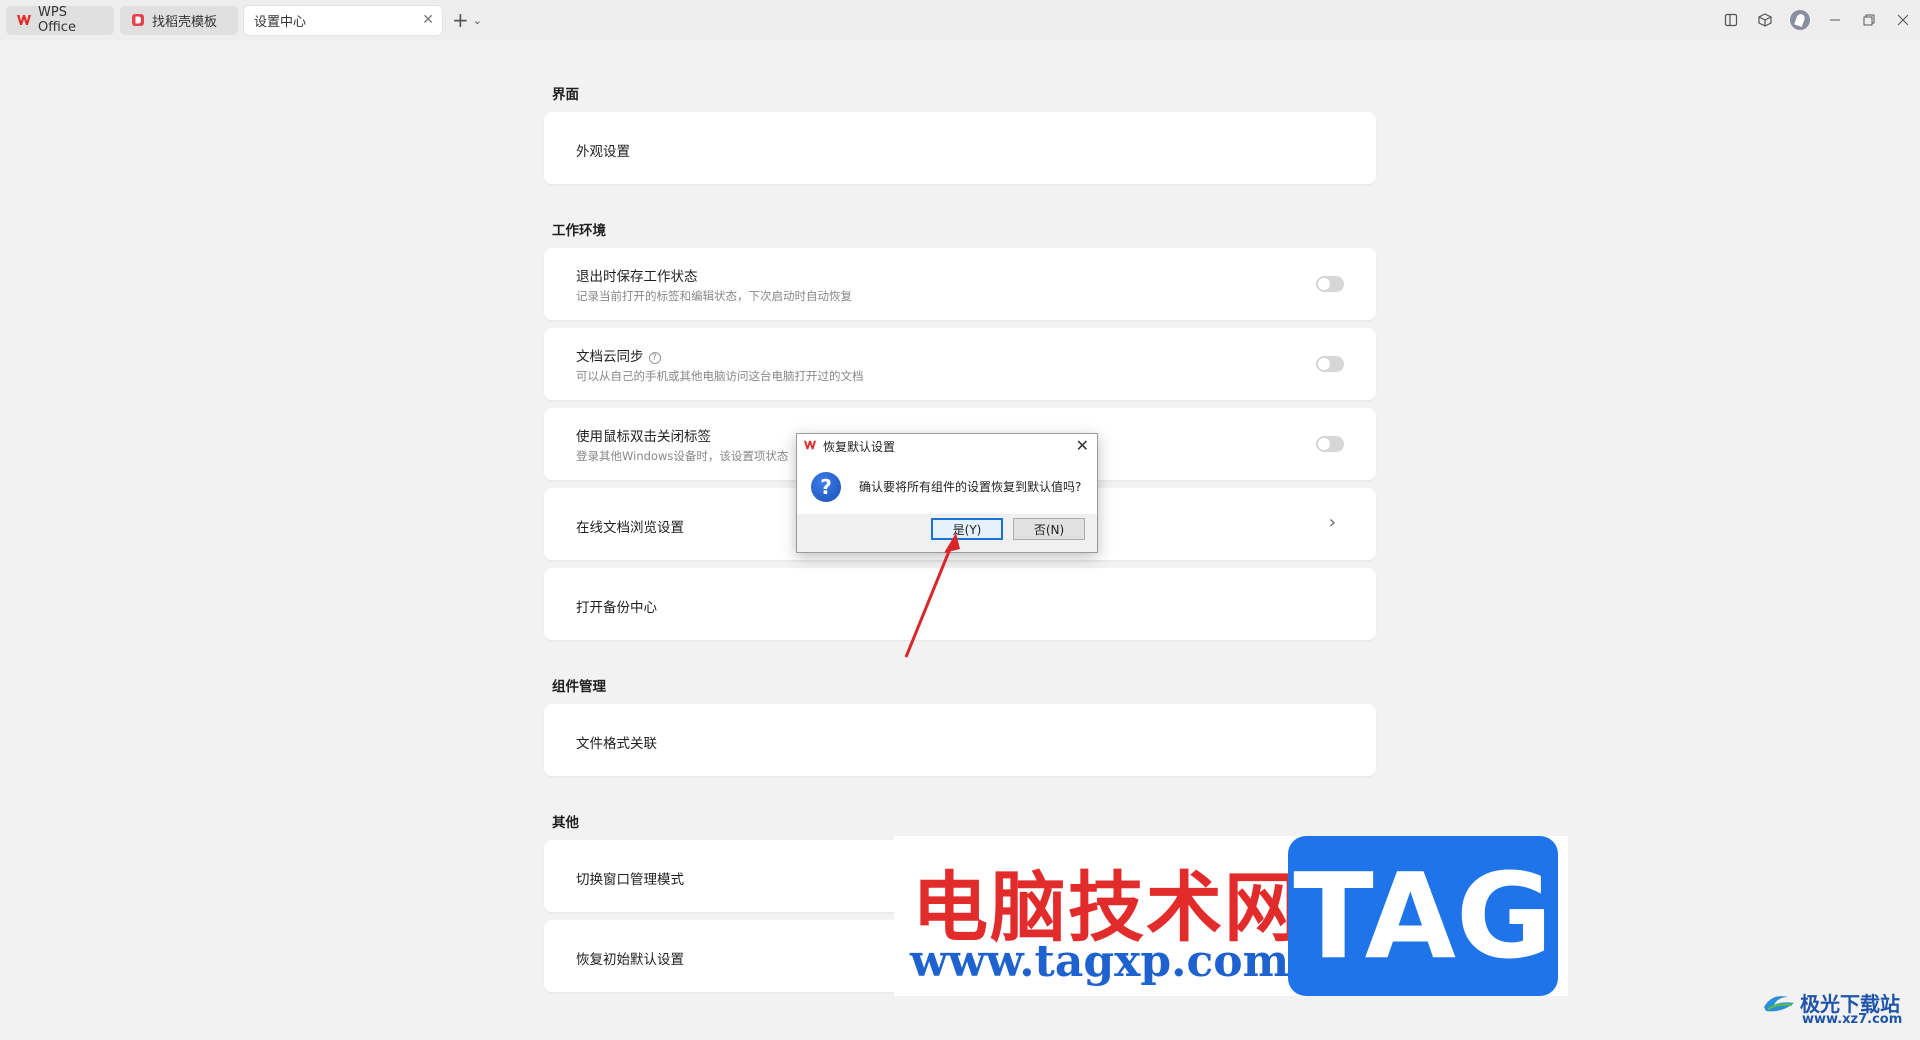  What do you see at coordinates (720, 376) in the screenshot?
I see `item-desc: 可以从自己的手机或其他电脑访问这台电脑打开过的文档` at bounding box center [720, 376].